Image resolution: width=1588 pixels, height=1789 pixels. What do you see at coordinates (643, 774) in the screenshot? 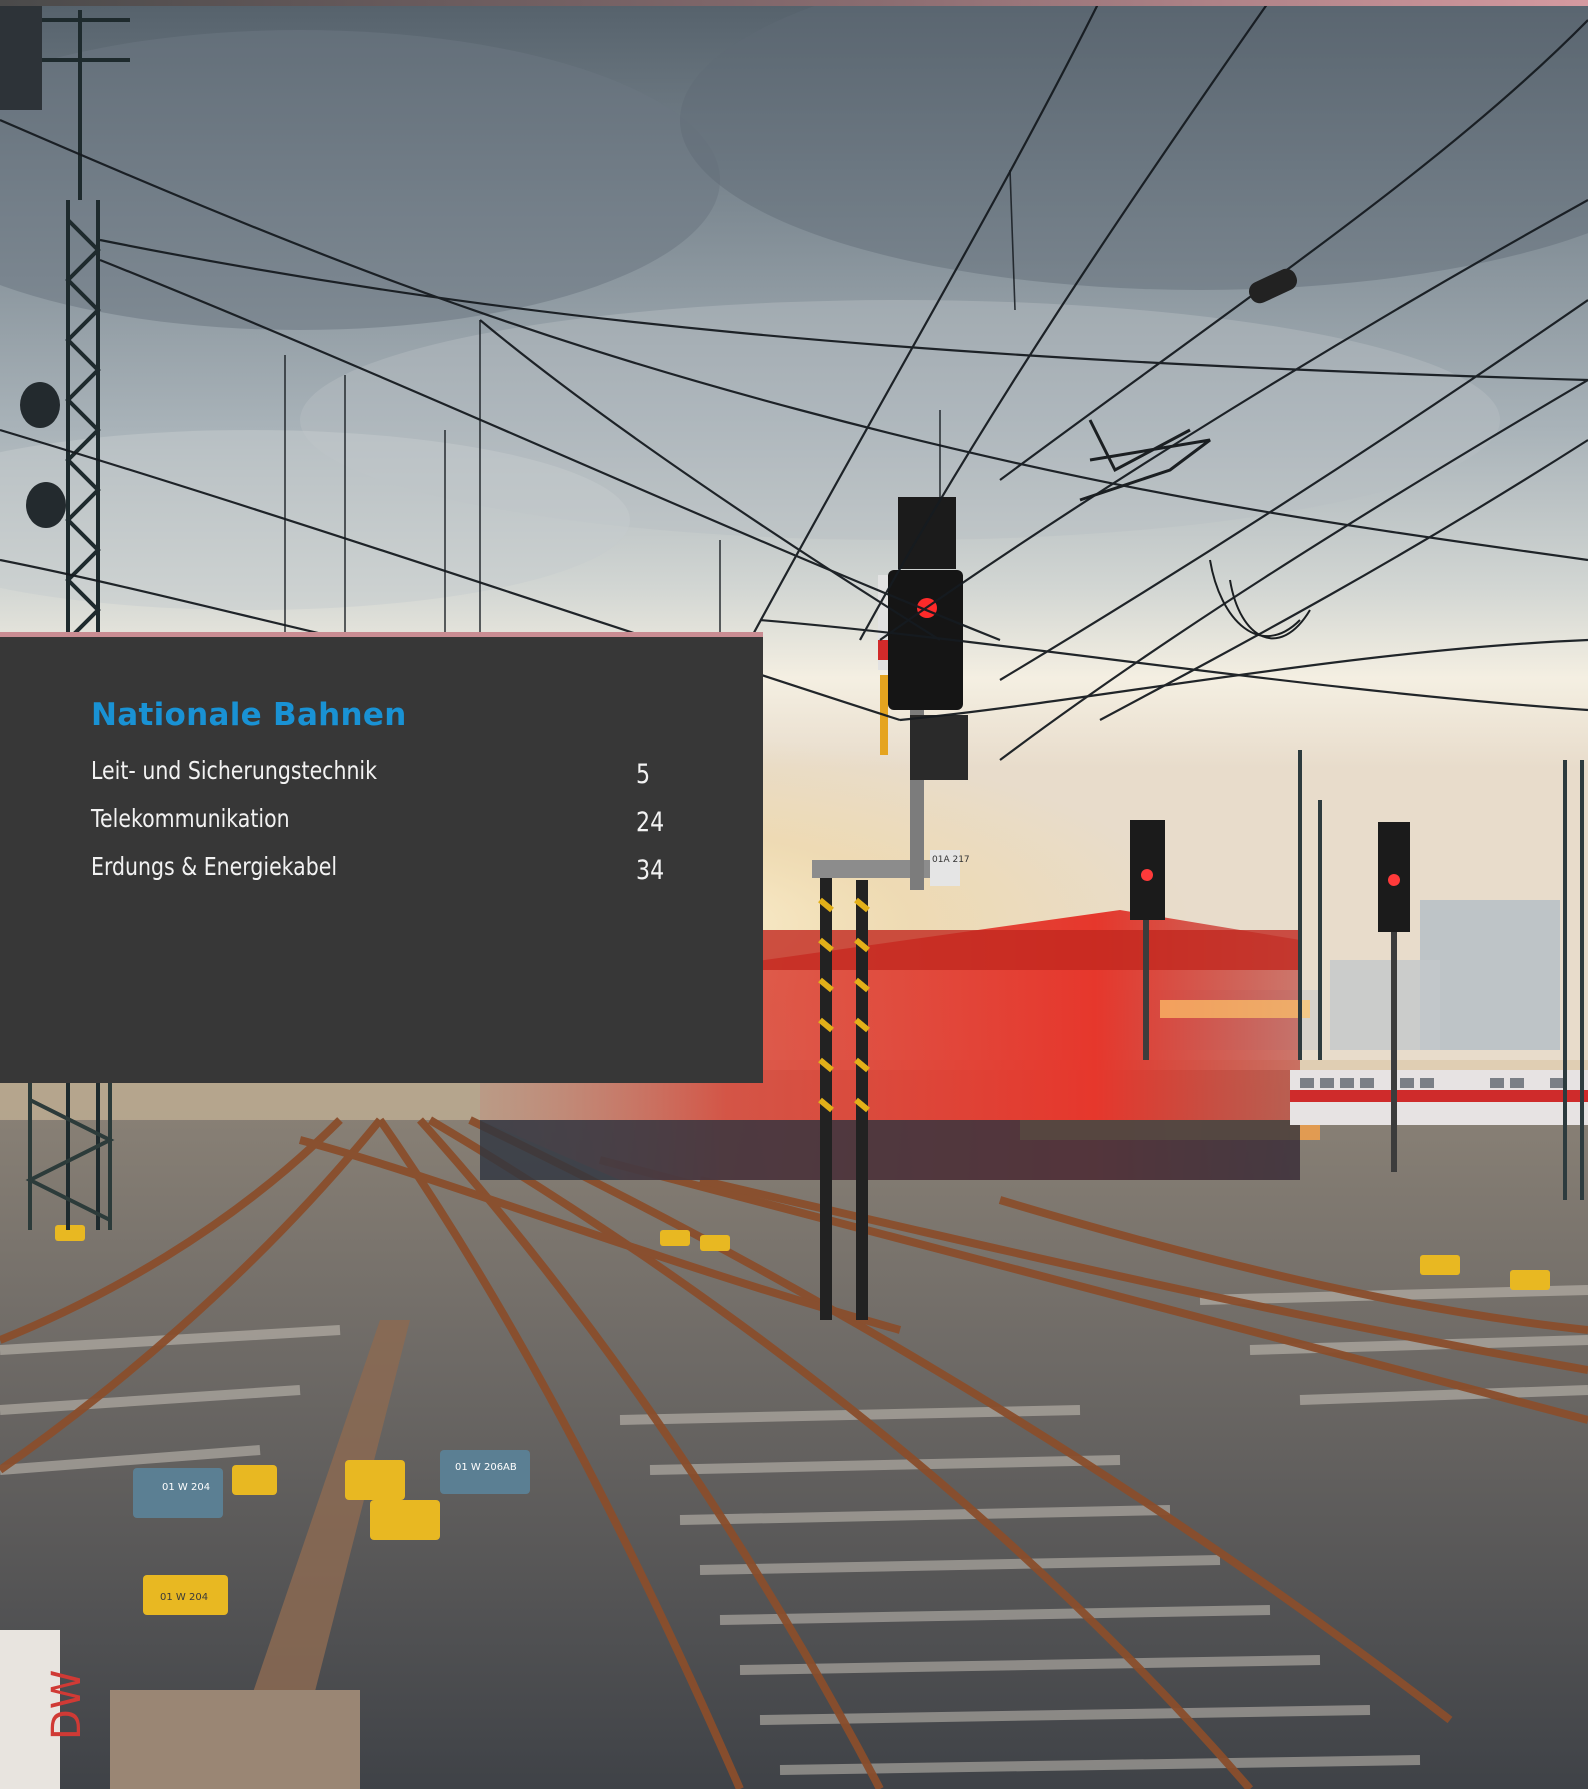
I see `toc-entry-page-number: 5` at bounding box center [643, 774].